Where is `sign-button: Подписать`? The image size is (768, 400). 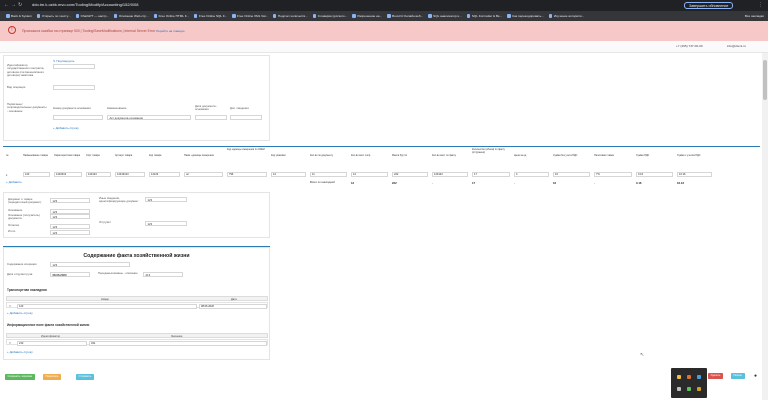 sign-button: Подписать is located at coordinates (52, 377).